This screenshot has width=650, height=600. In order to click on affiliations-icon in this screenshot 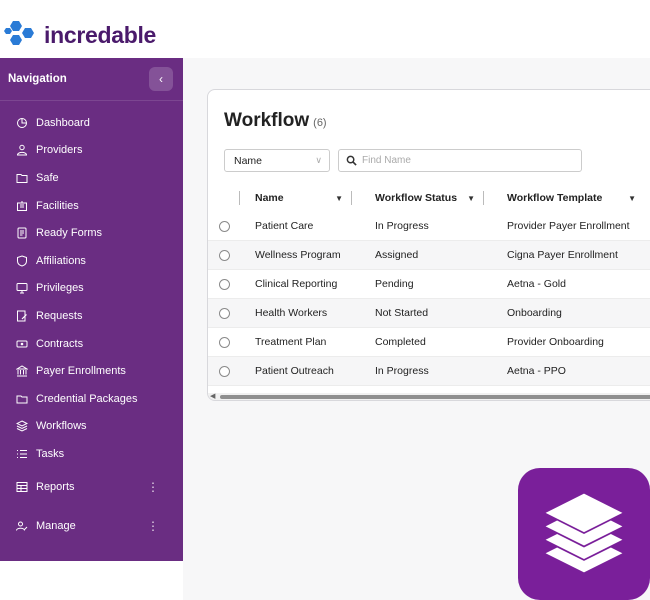, I will do `click(22, 261)`.